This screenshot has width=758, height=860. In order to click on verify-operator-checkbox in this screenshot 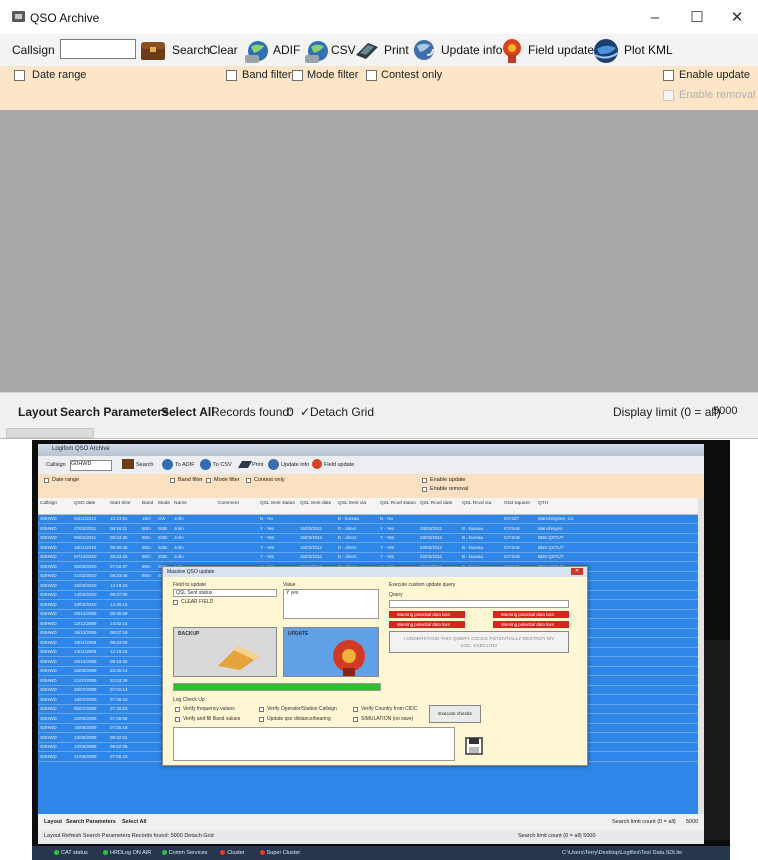, I will do `click(261, 709)`.